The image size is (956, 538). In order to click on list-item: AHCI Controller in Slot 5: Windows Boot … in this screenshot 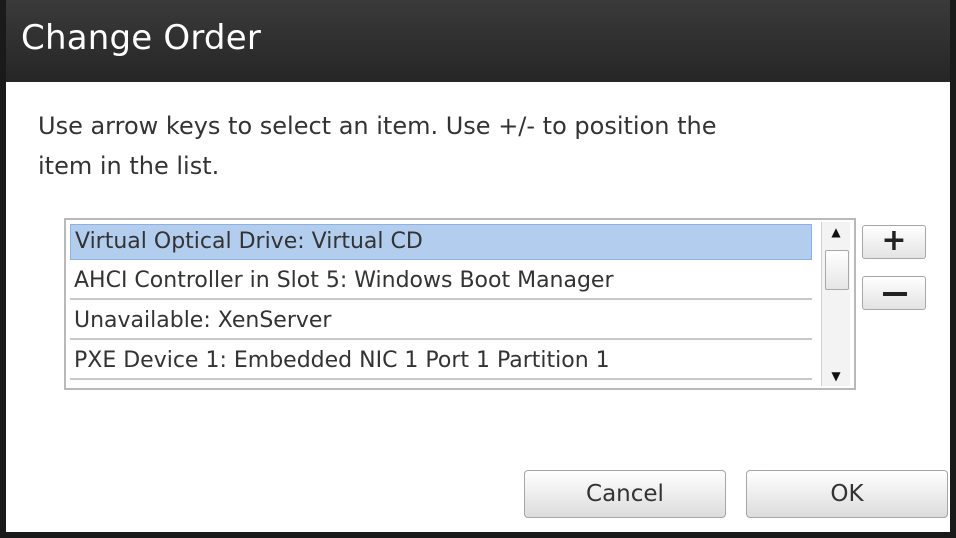, I will do `click(441, 282)`.